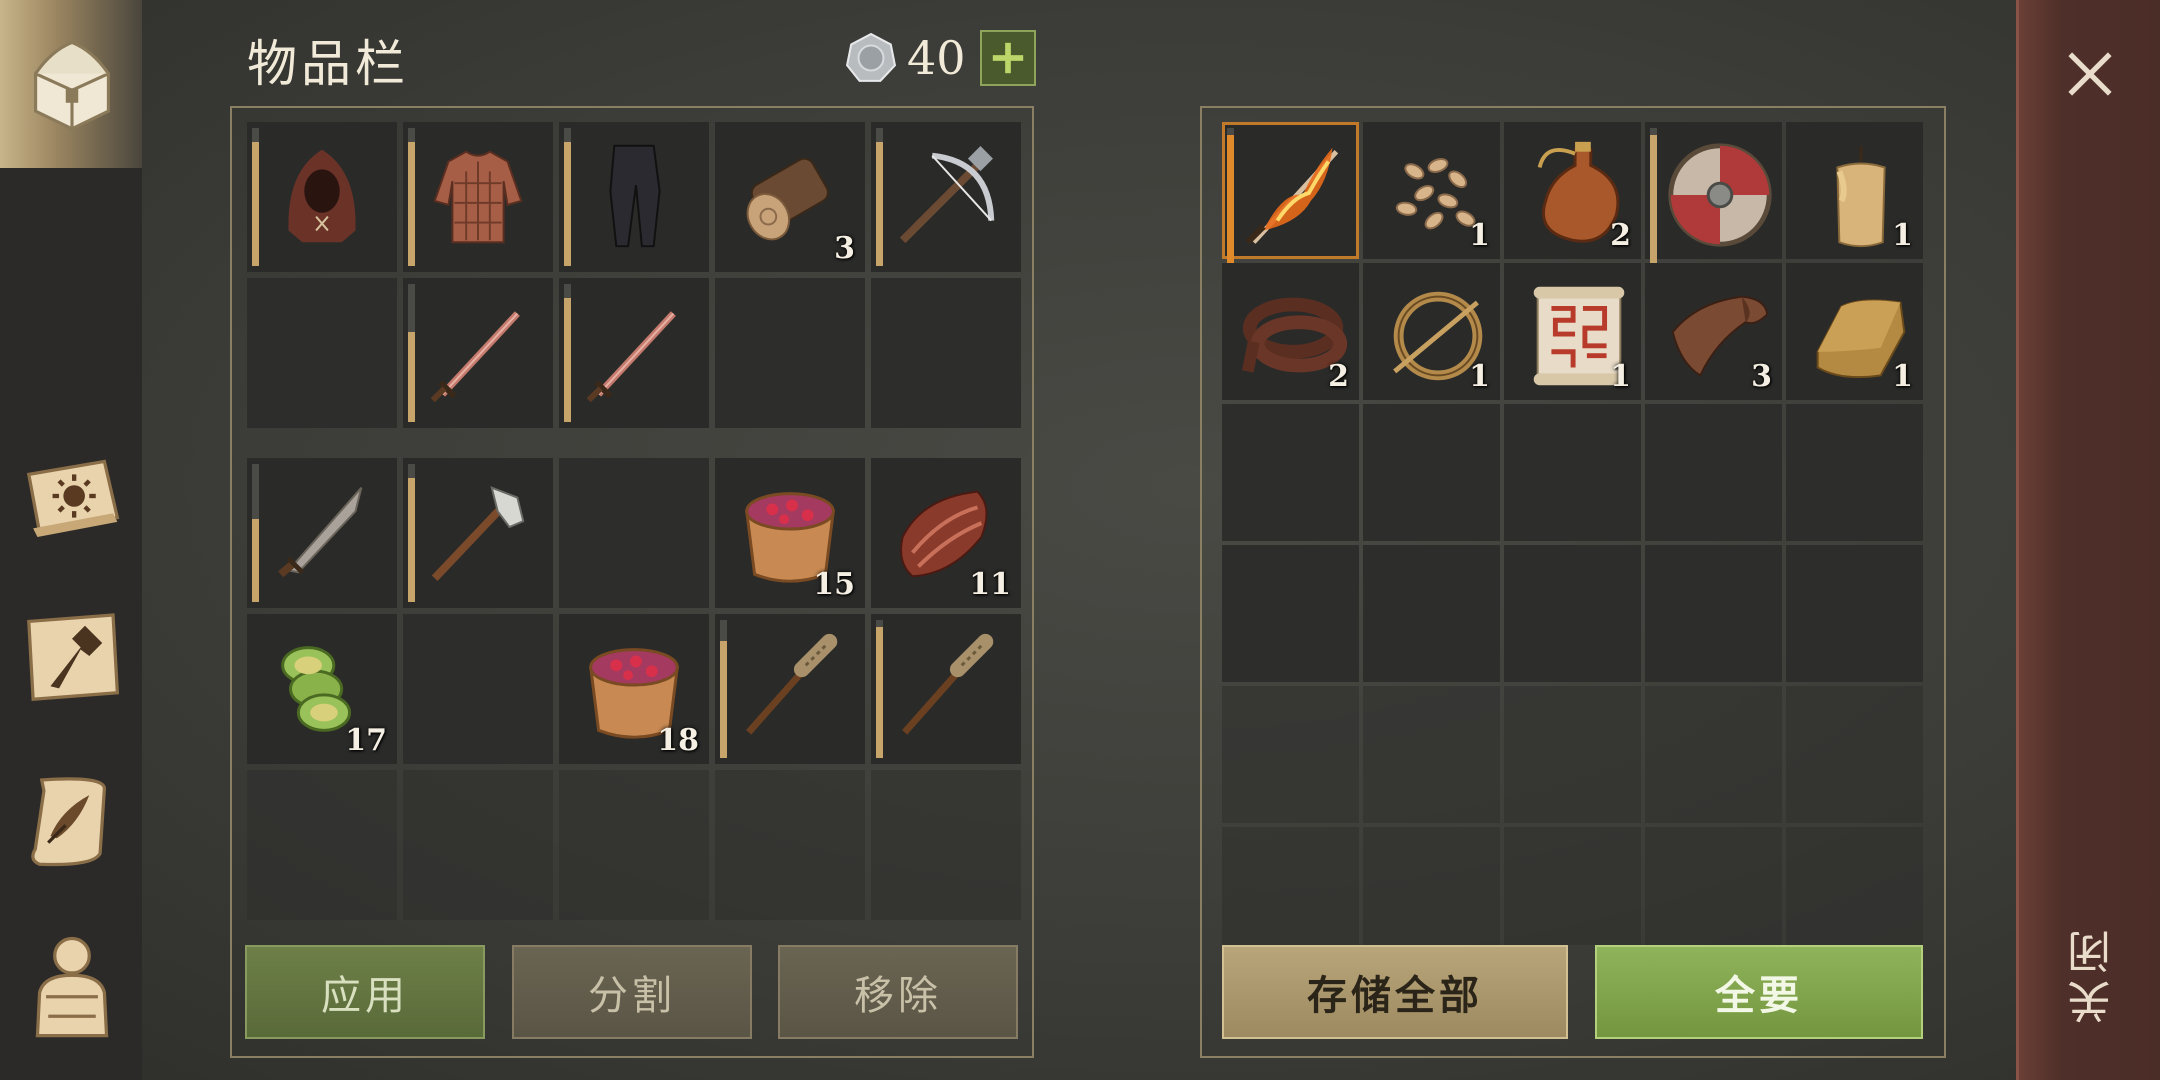 The width and height of the screenshot is (2160, 1080). Describe the element at coordinates (790, 533) in the screenshot. I see `item-slot: 15` at that location.